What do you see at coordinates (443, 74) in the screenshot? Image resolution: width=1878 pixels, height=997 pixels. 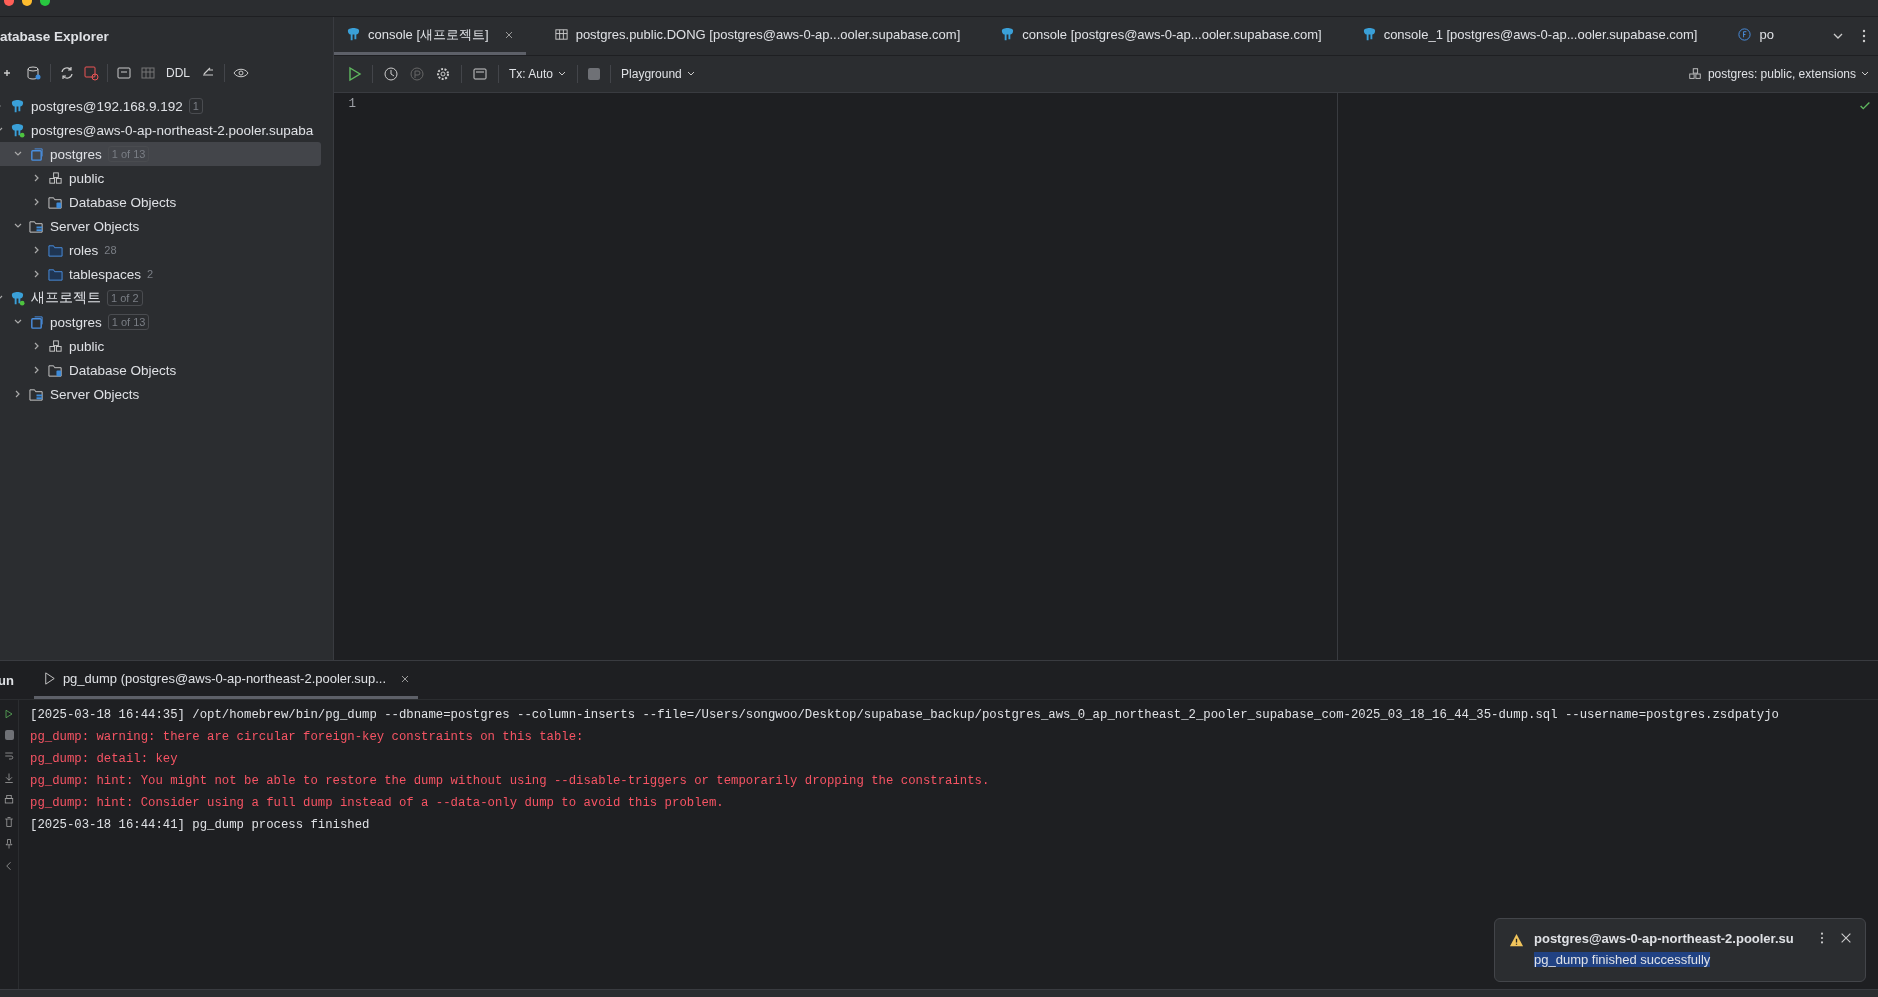 I see `settings-icon` at bounding box center [443, 74].